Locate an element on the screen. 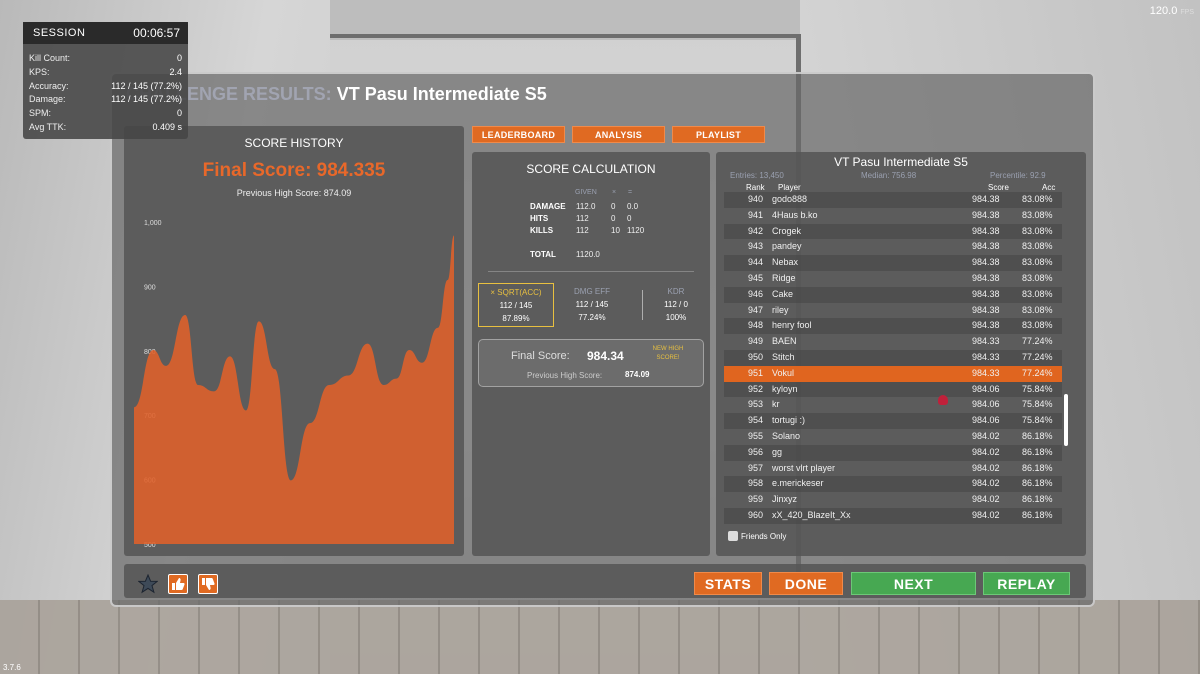 The width and height of the screenshot is (1200, 674). rank-cell: 941 is located at coordinates (756, 214).